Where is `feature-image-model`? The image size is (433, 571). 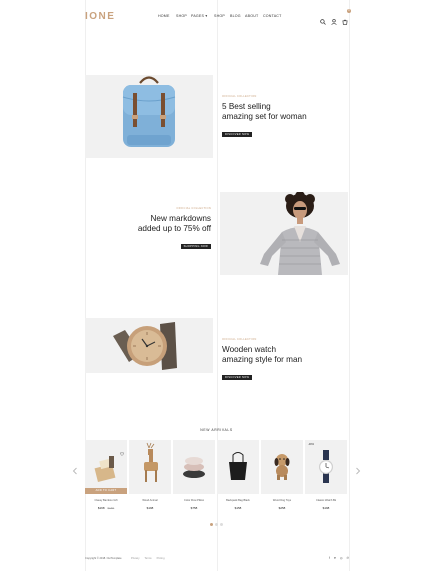 feature-image-model is located at coordinates (284, 233).